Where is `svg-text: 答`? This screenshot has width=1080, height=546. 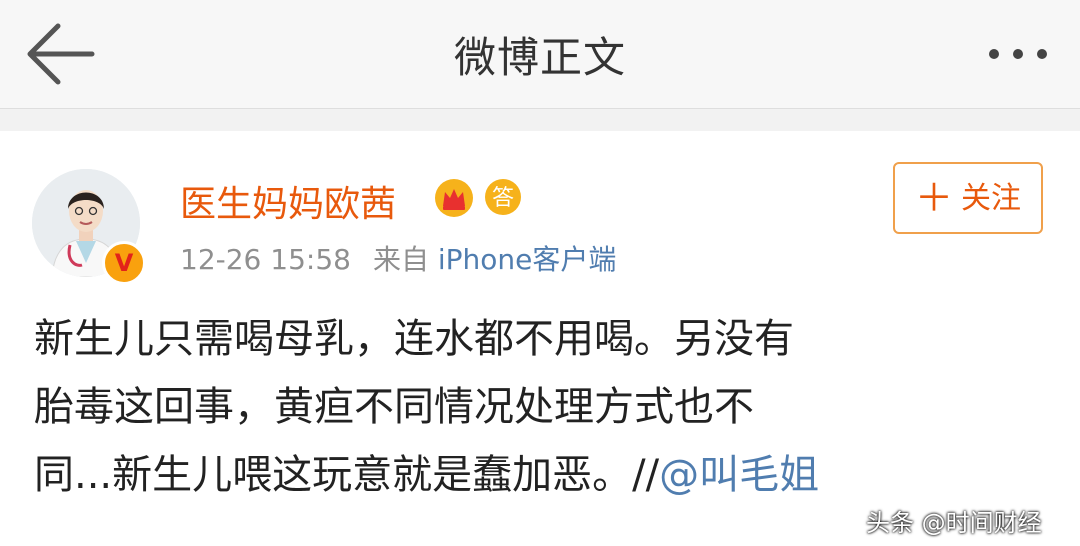 svg-text: 答 is located at coordinates (503, 198).